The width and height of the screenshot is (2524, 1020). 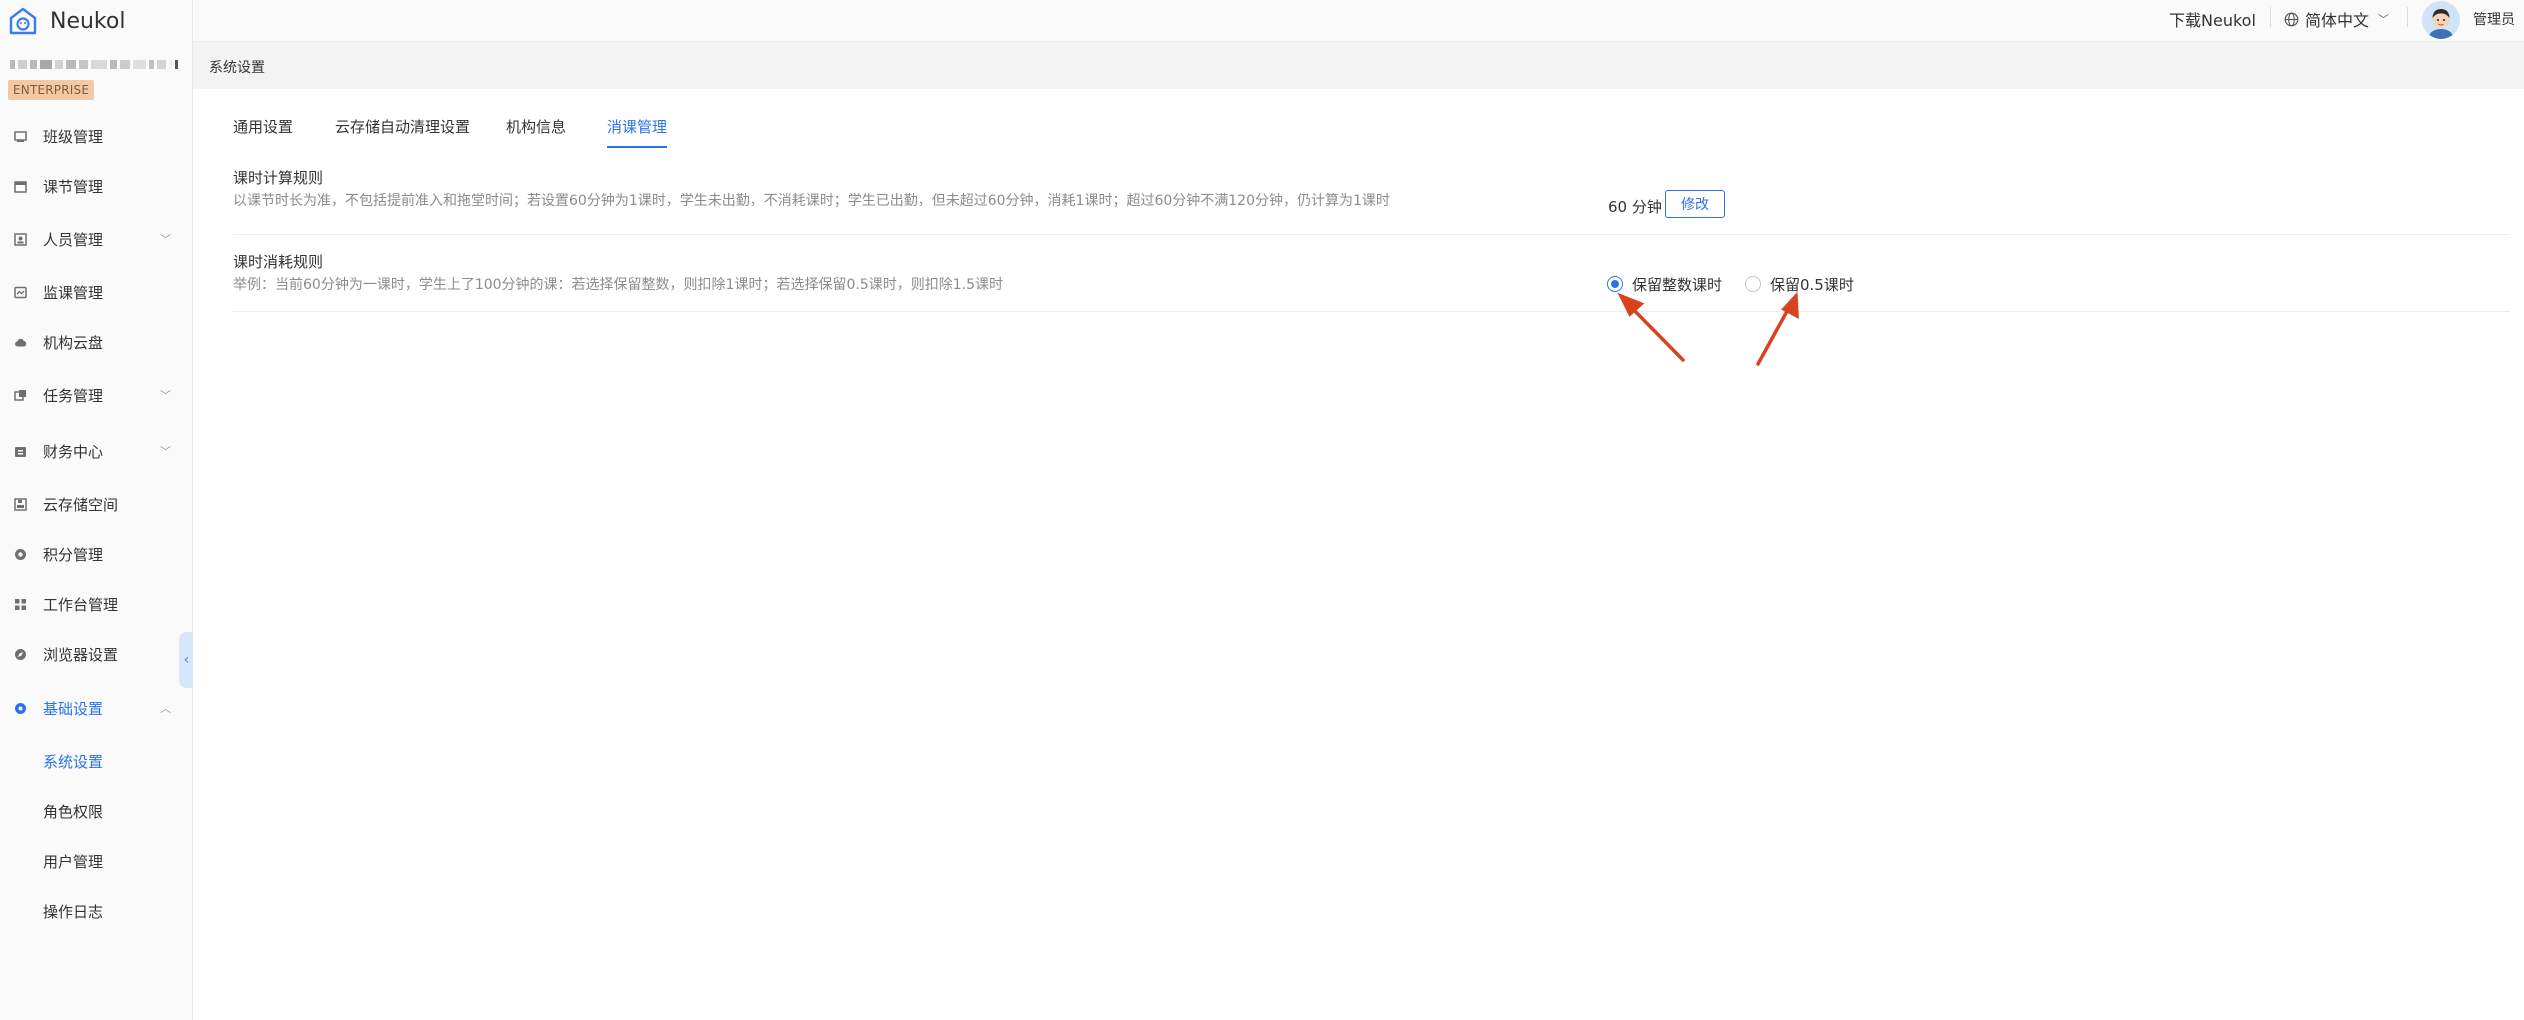 What do you see at coordinates (20, 136) in the screenshot?
I see `class-icon` at bounding box center [20, 136].